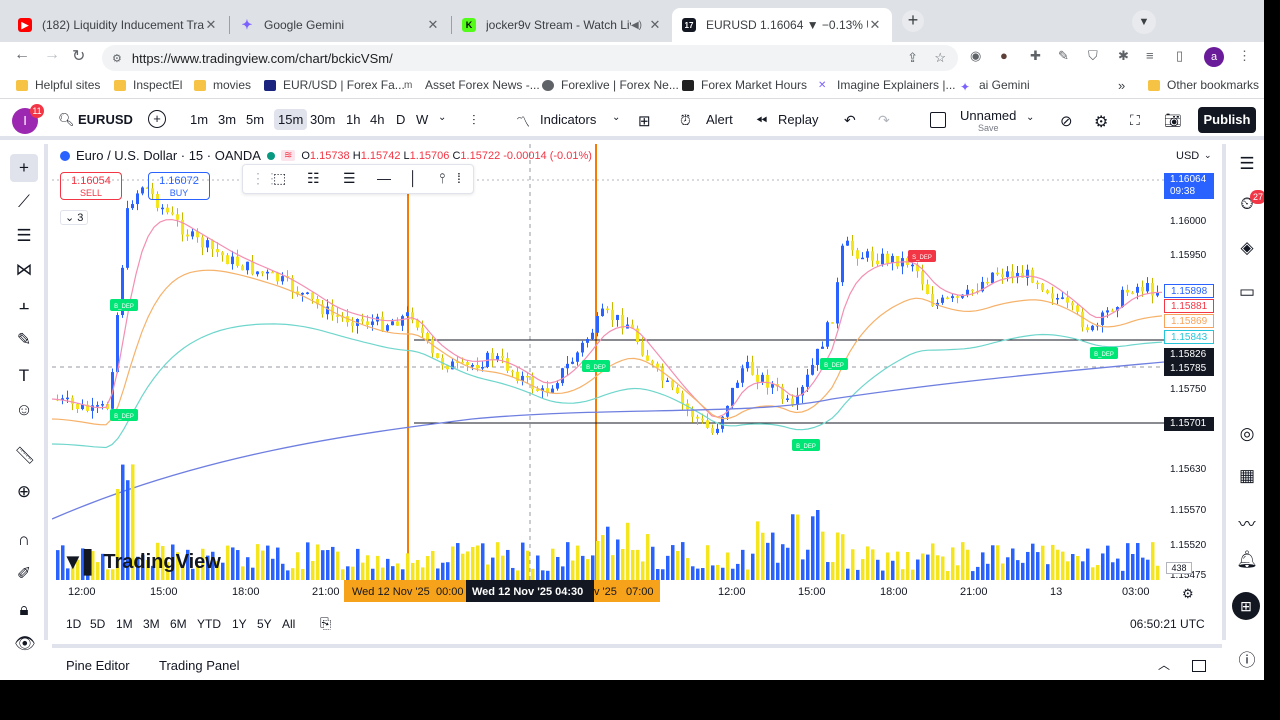 This screenshot has width=1280, height=720. Describe the element at coordinates (1247, 434) in the screenshot. I see `target-icon: ◎` at that location.